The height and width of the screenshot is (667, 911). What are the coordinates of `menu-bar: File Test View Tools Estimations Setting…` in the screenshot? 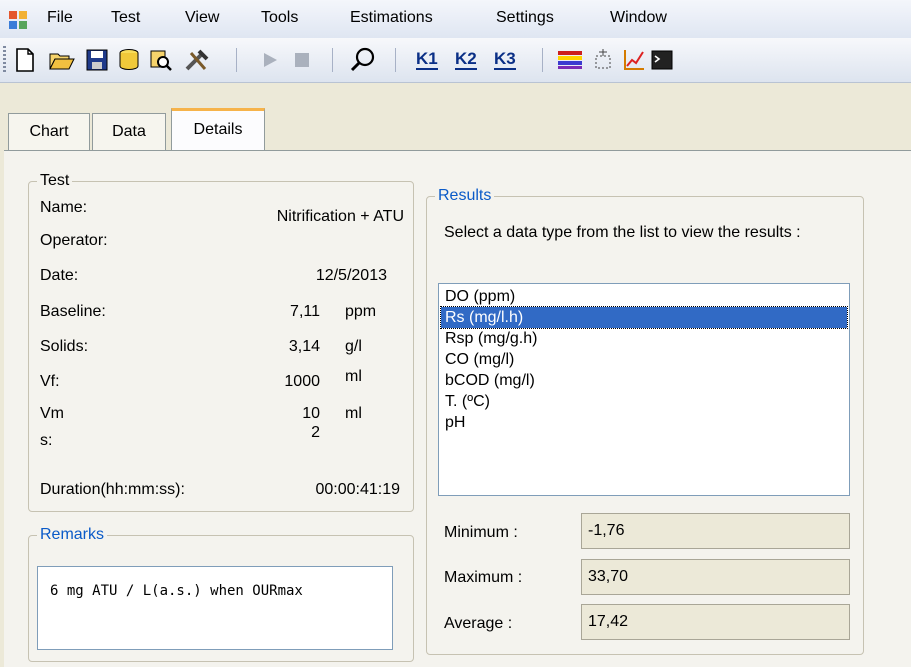 It's located at (455, 19).